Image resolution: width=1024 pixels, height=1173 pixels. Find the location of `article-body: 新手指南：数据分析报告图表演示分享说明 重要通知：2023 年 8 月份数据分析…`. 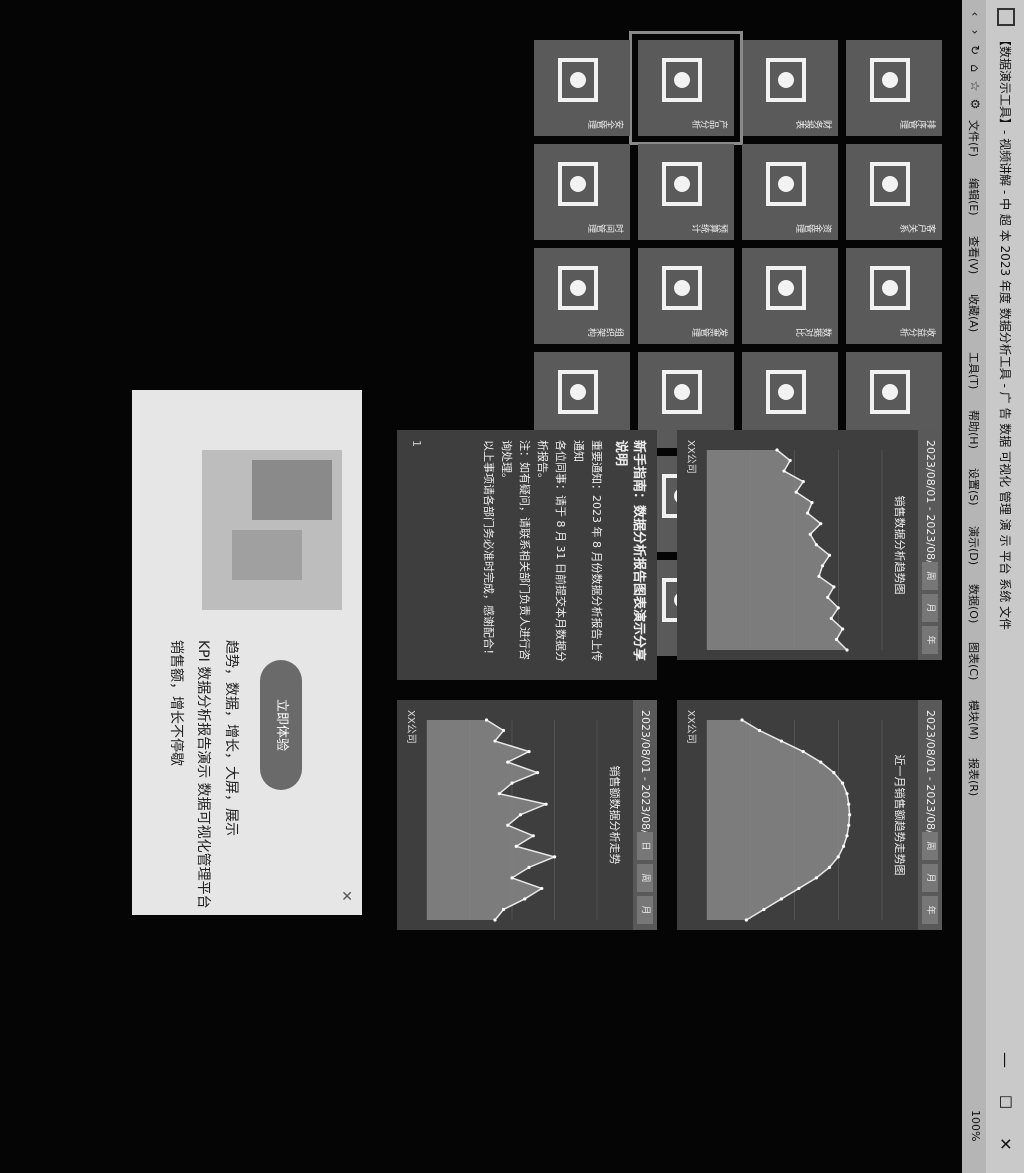

article-body: 新手指南：数据分析报告图表演示分享说明 重要通知：2023 年 8 月份数据分析… is located at coordinates (527, 555).